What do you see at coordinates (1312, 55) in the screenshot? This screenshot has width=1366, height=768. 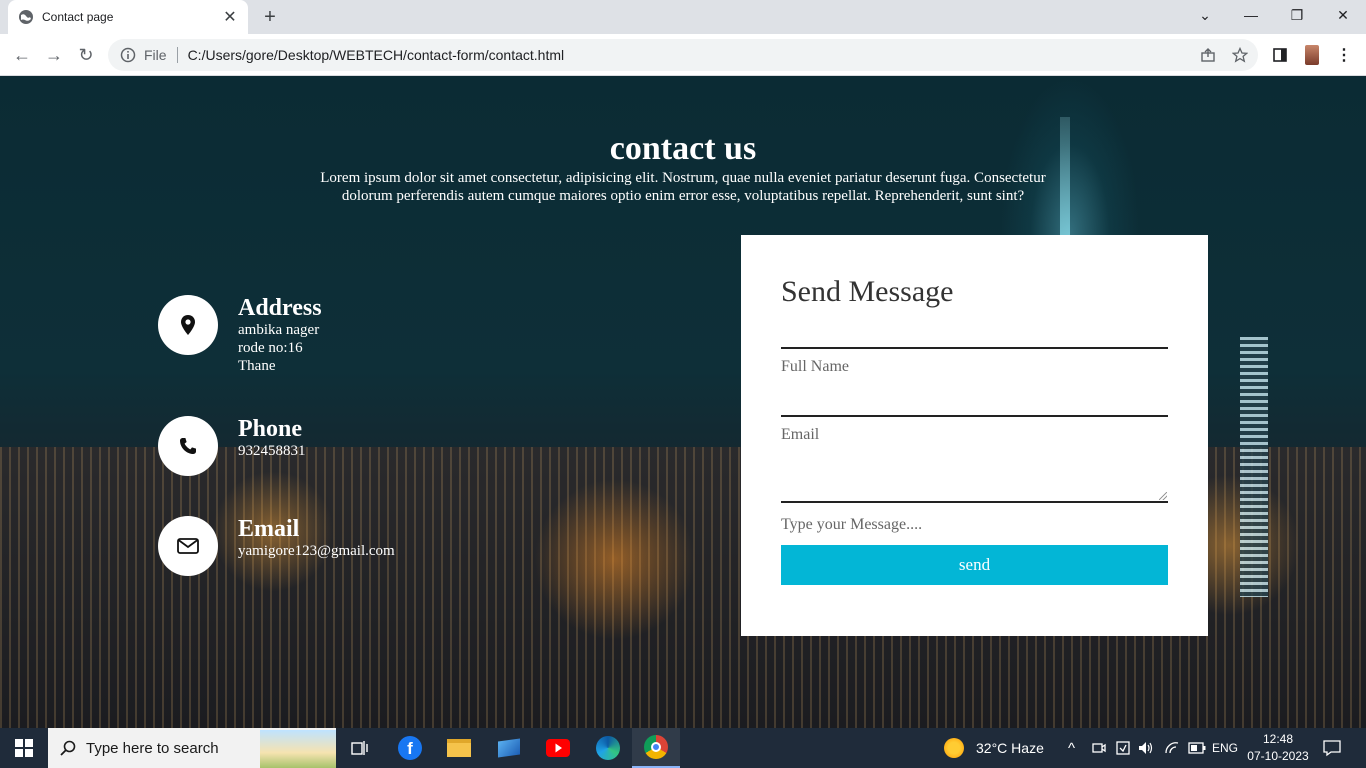 I see `profile-avatar` at bounding box center [1312, 55].